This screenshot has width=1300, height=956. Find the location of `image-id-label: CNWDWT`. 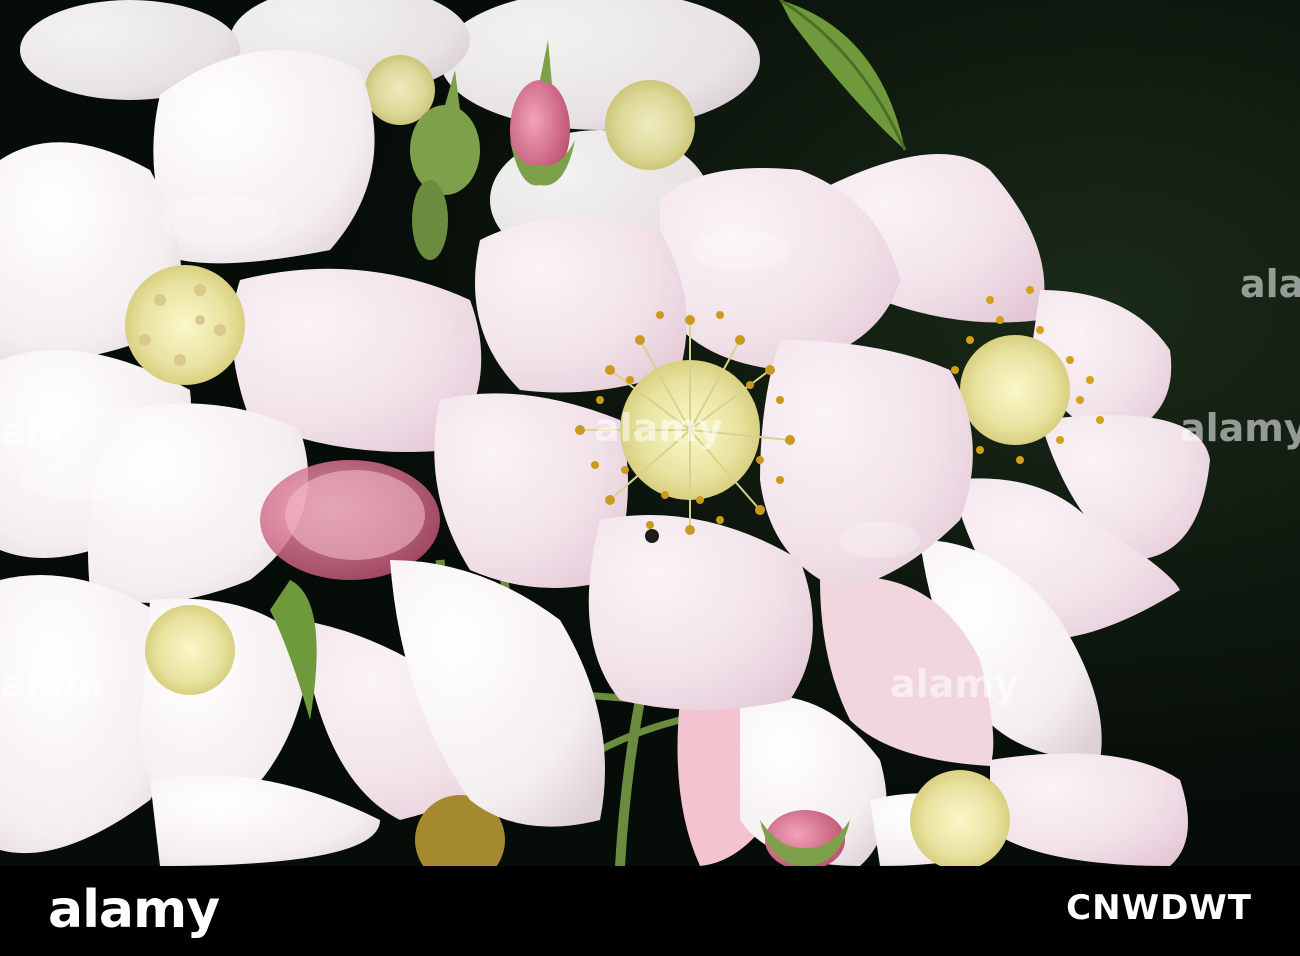

image-id-label: CNWDWT is located at coordinates (1159, 908).